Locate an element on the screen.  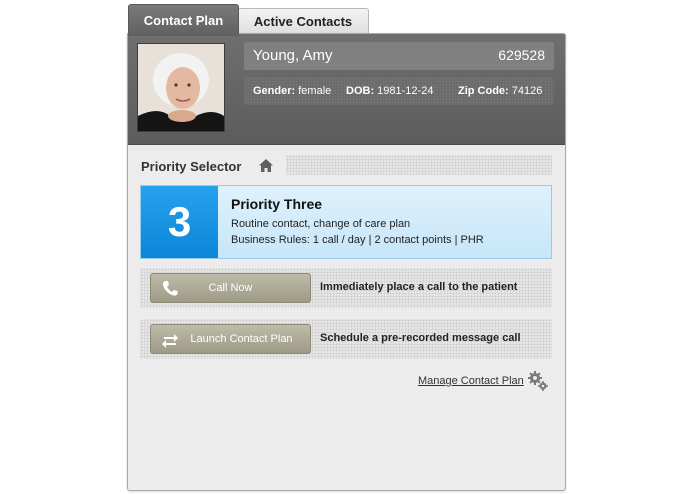
priority-selector-divider is located at coordinates (419, 165).